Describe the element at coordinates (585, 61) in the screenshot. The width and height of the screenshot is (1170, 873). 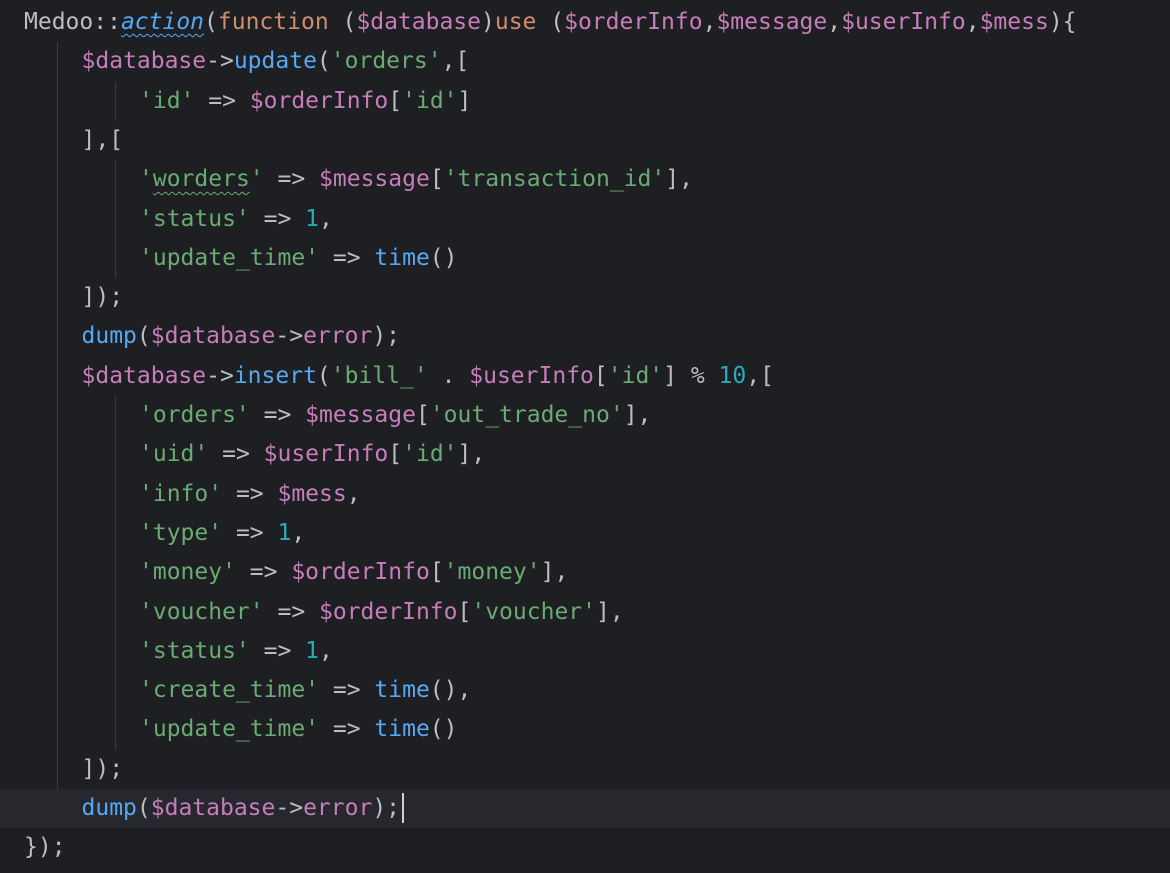
I see `code-line: $database->update('orders',[` at that location.